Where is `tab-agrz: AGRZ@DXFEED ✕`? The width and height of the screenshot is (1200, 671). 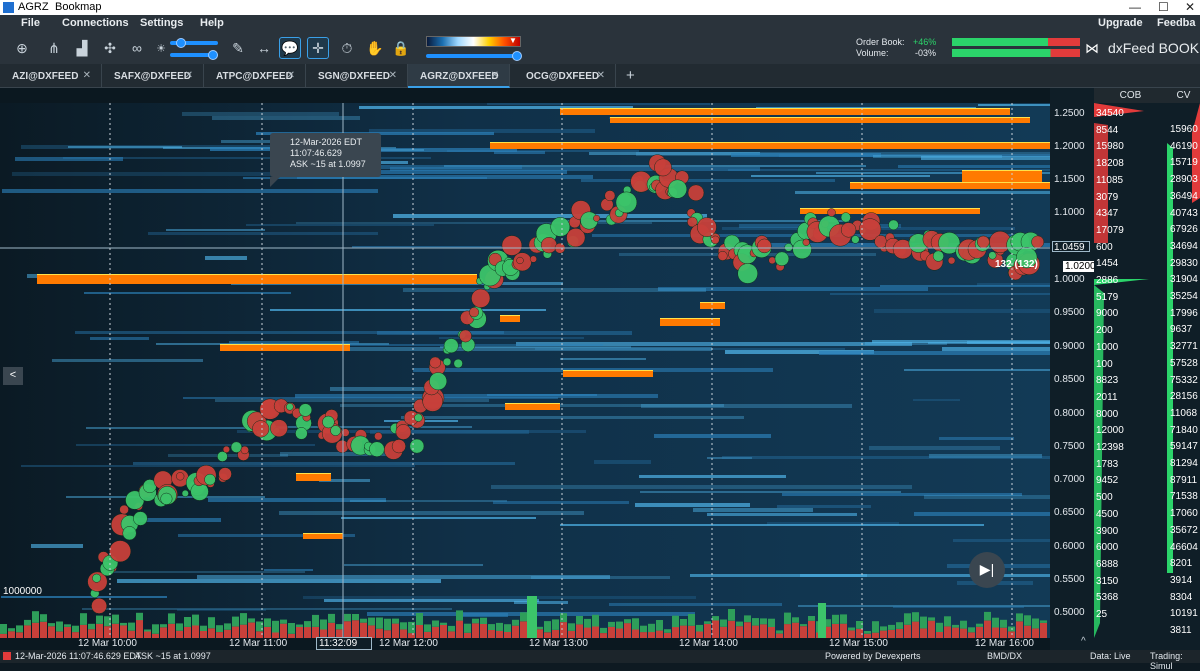 tab-agrz: AGRZ@DXFEED ✕ is located at coordinates (459, 76).